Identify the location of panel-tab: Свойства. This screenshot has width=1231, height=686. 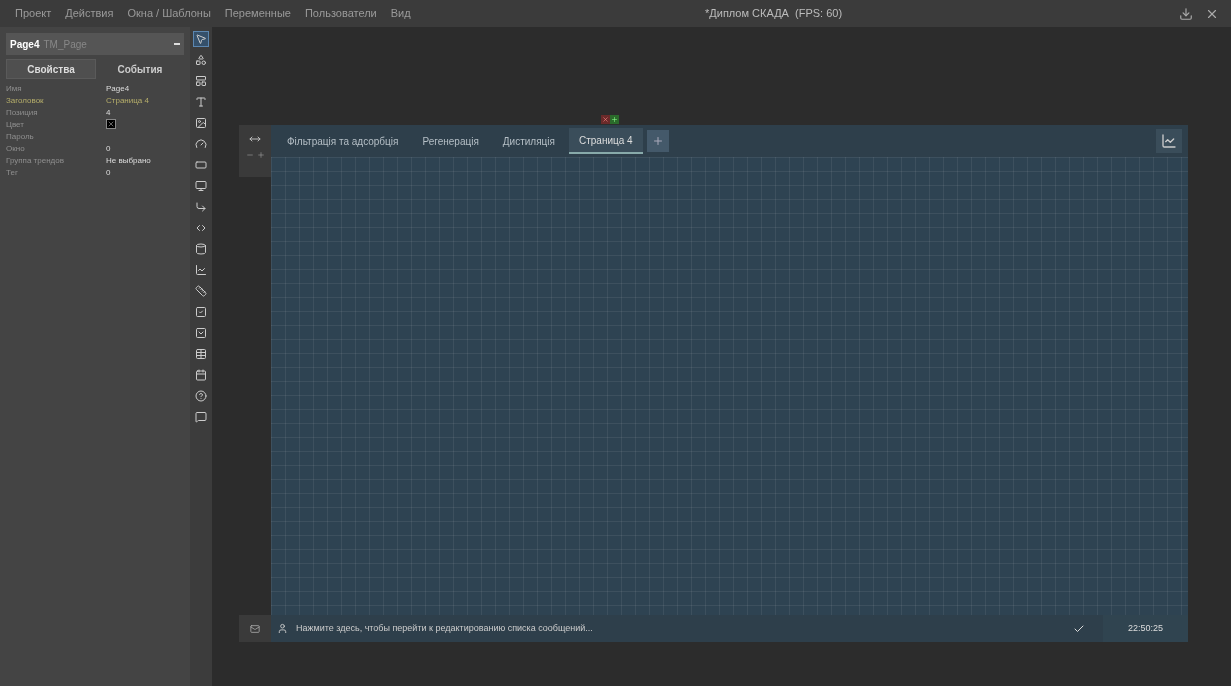
(51, 69).